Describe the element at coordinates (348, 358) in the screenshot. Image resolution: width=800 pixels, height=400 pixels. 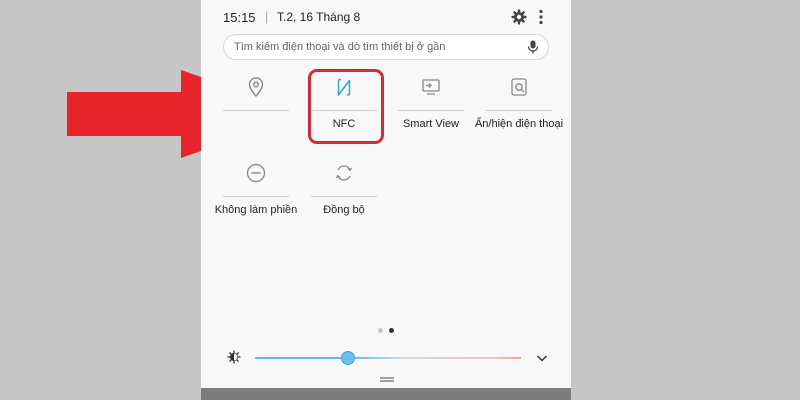
I see `brightness-slider-thumb` at that location.